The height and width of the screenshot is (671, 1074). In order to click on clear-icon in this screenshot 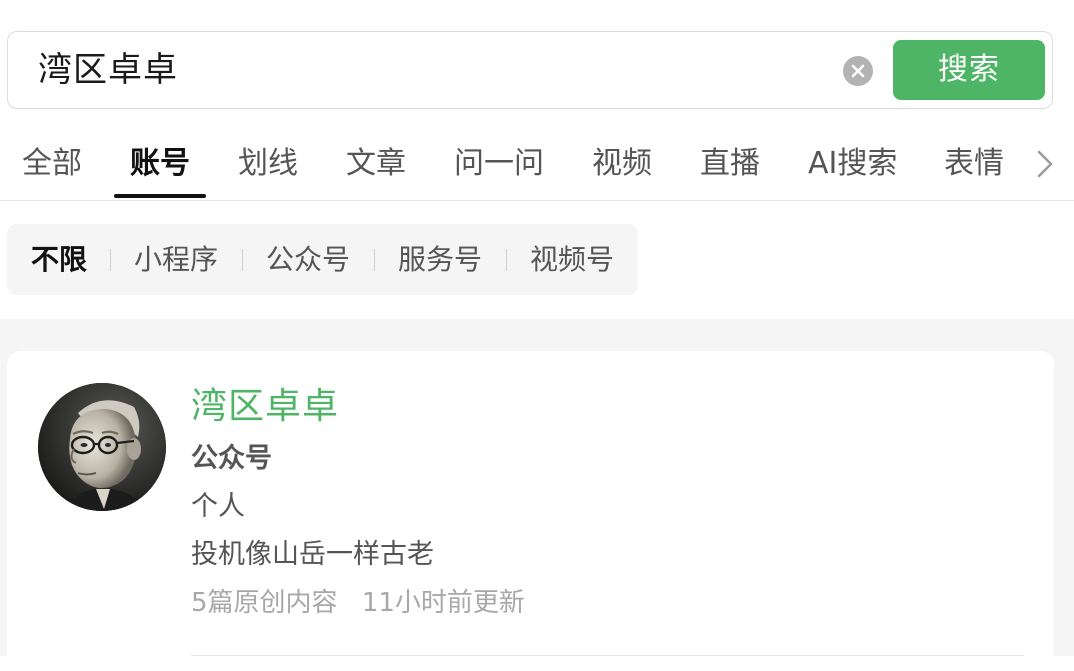, I will do `click(858, 71)`.